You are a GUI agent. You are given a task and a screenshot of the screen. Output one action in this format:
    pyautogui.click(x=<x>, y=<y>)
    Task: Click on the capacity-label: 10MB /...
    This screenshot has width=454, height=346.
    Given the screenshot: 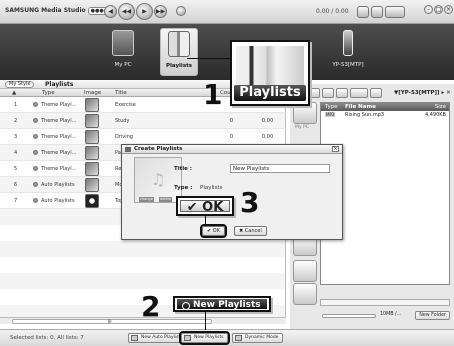 What is the action you would take?
    pyautogui.click(x=391, y=314)
    